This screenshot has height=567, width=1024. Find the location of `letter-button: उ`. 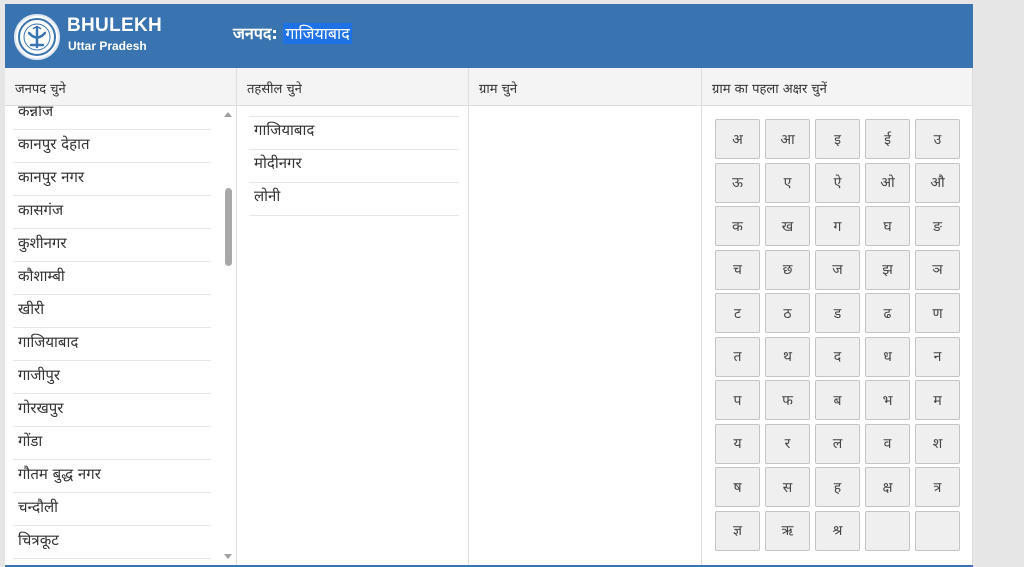

letter-button: उ is located at coordinates (937, 139).